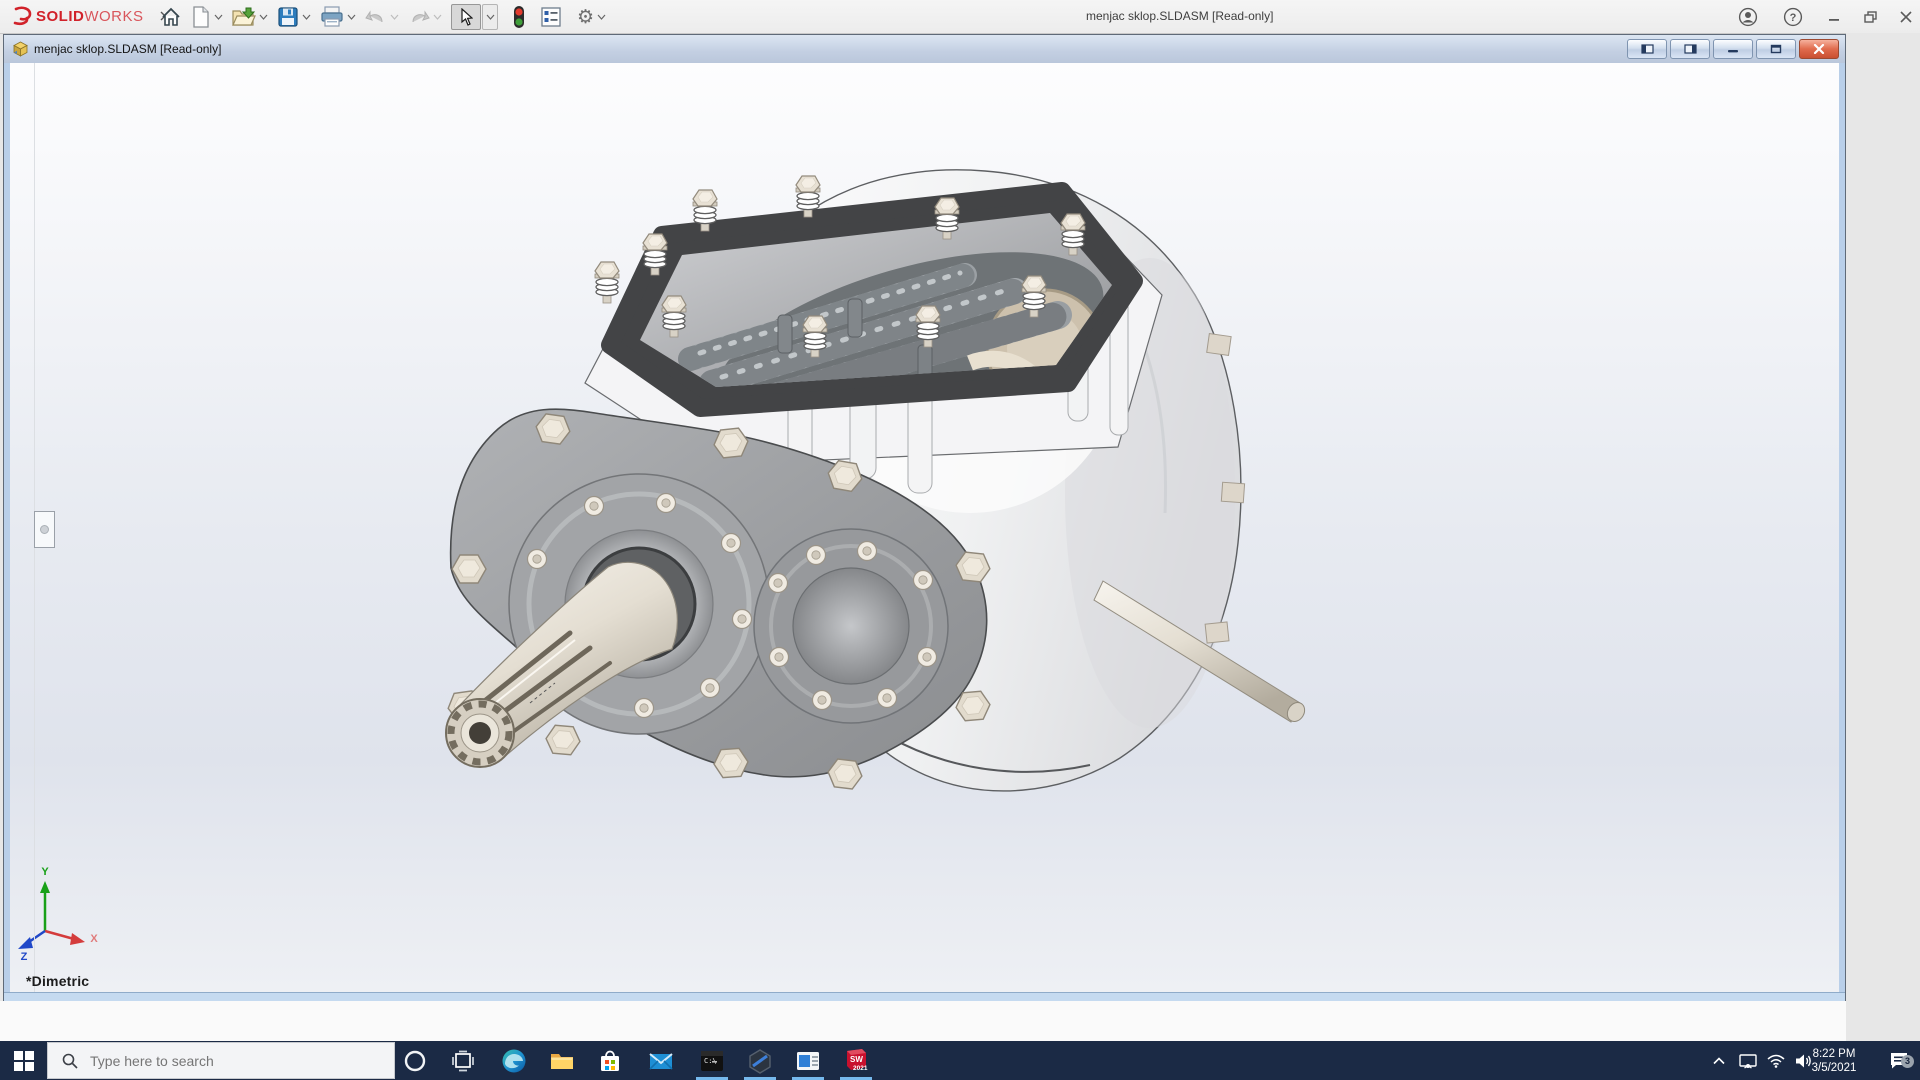 This screenshot has width=1920, height=1080. Describe the element at coordinates (1647, 49) in the screenshot. I see `collapse-left-pane-button` at that location.